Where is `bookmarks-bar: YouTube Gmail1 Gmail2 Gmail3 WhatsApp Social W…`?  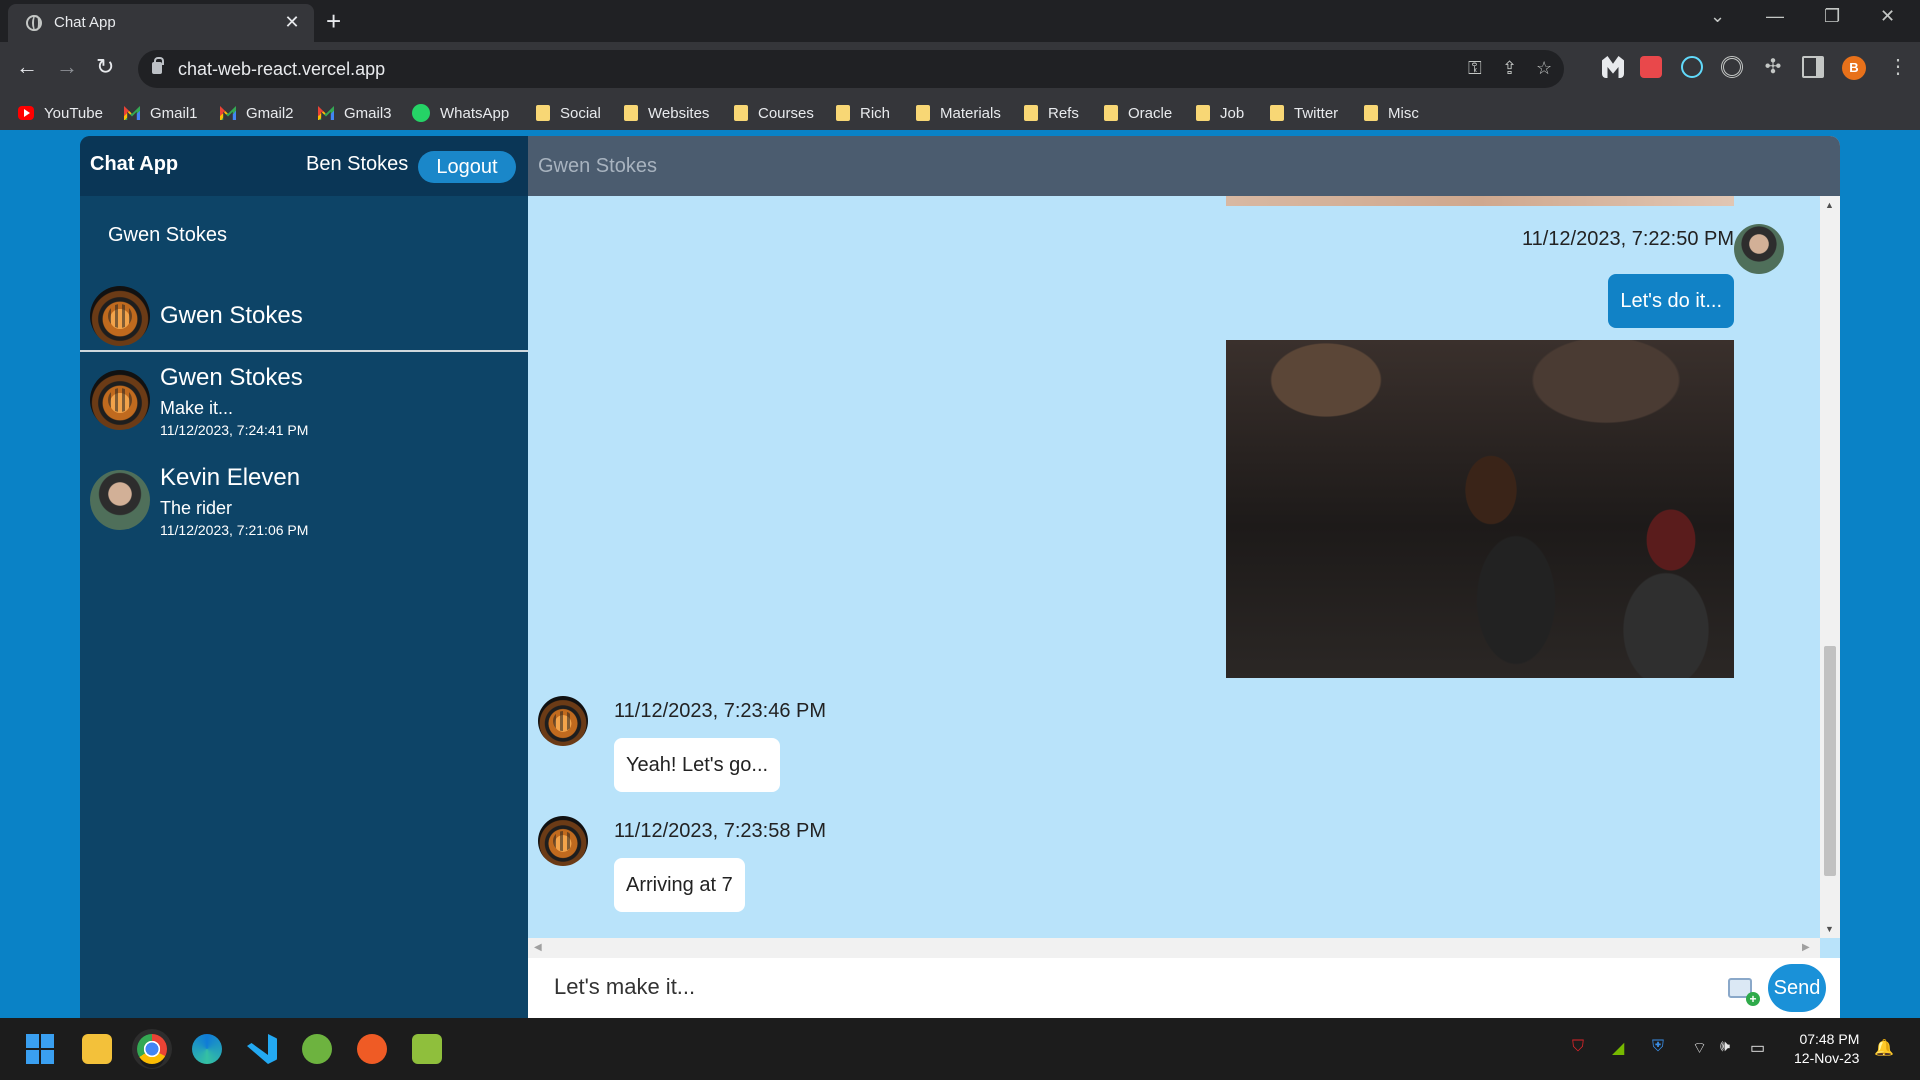 bookmarks-bar: YouTube Gmail1 Gmail2 Gmail3 WhatsApp Social W… is located at coordinates (960, 113).